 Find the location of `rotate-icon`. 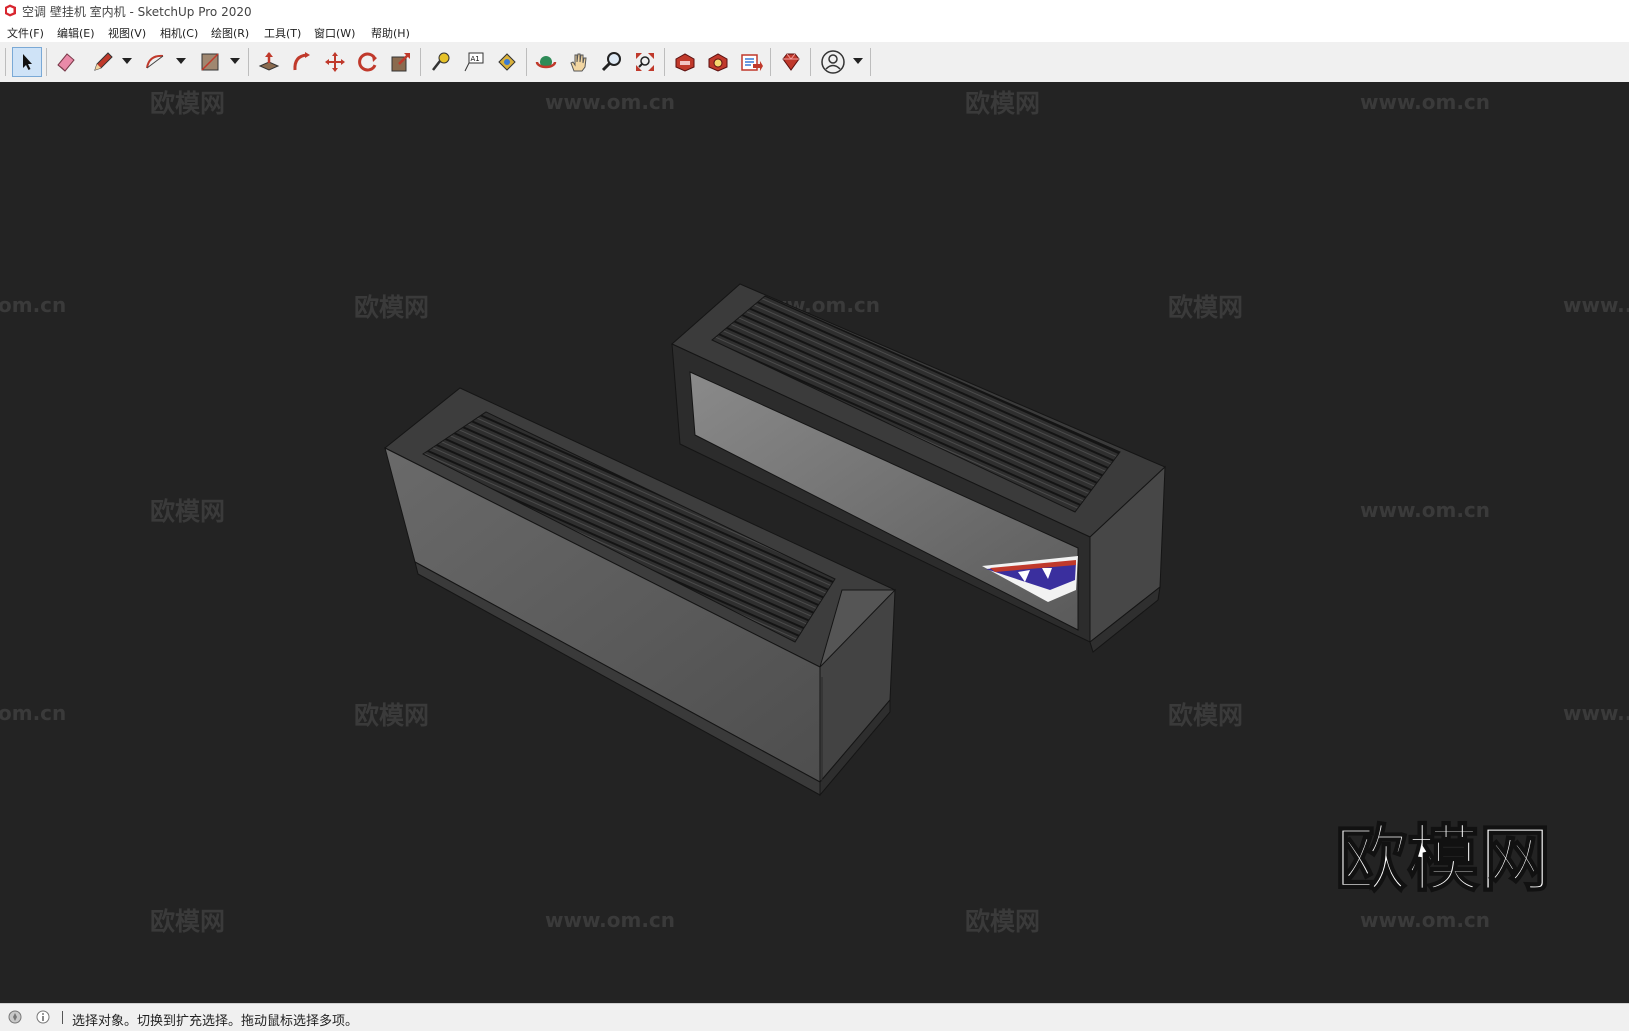

rotate-icon is located at coordinates (367, 62).